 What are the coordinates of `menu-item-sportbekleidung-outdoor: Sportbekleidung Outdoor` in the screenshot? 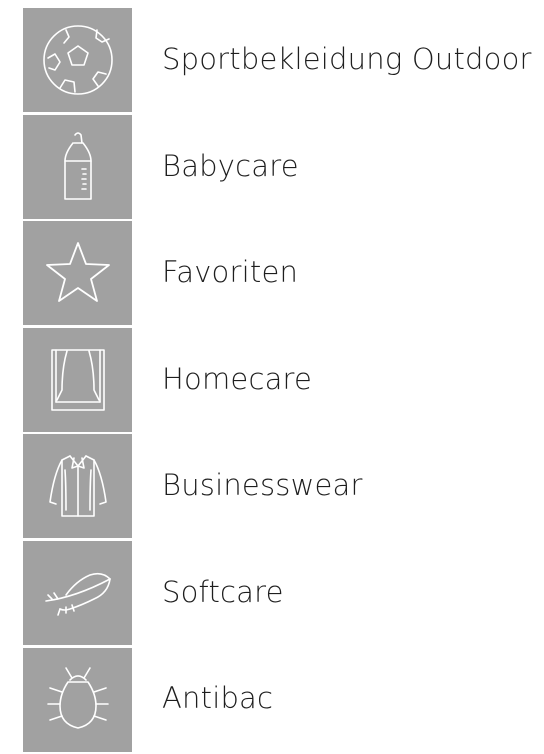 It's located at (283, 61).